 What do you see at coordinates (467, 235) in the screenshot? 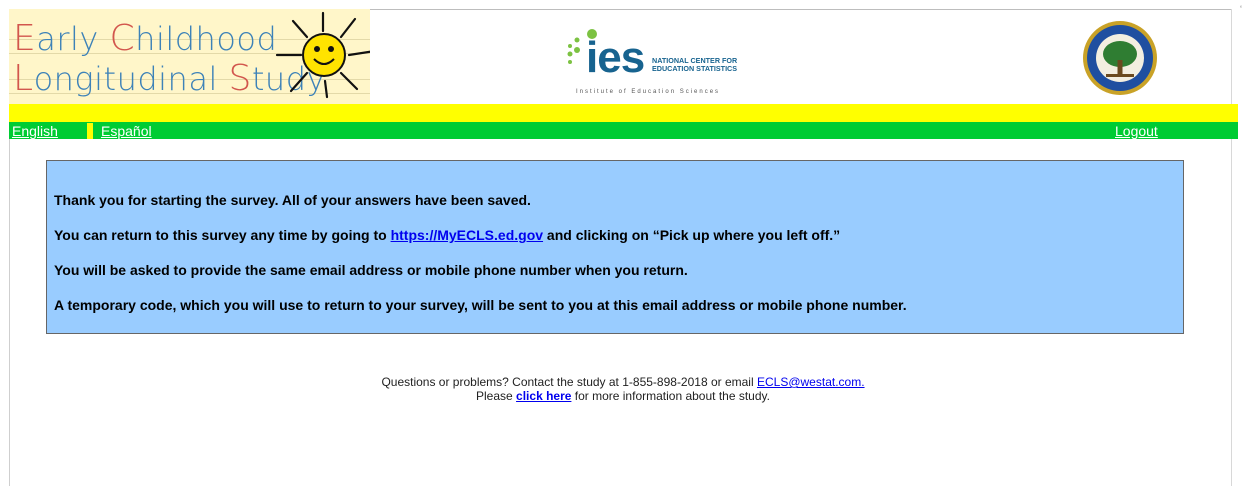
I see `myecls-link: https://MyECLS.ed.gov` at bounding box center [467, 235].